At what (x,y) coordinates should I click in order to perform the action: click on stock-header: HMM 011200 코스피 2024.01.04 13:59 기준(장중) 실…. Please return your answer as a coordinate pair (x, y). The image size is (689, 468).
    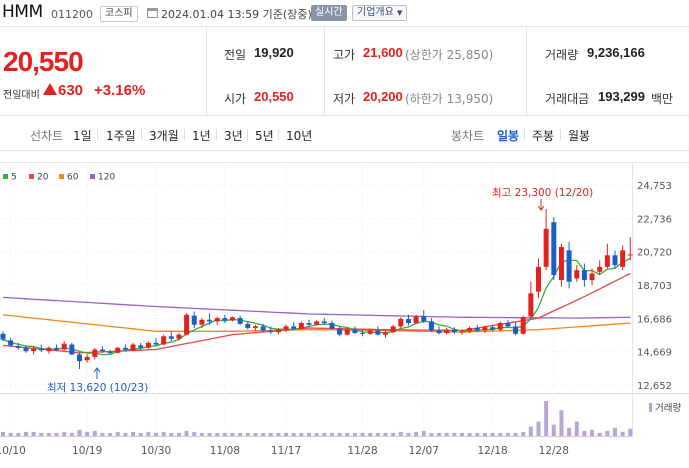
    Looking at the image, I should click on (344, 13).